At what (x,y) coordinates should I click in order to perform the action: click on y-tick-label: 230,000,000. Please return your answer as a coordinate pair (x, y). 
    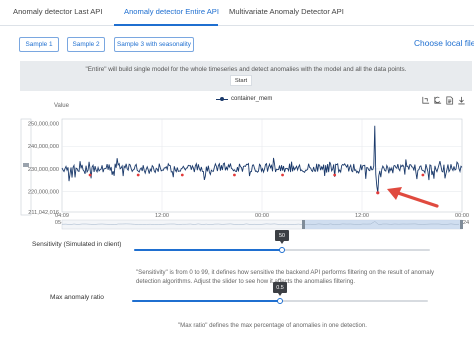
    Looking at the image, I should click on (43, 170).